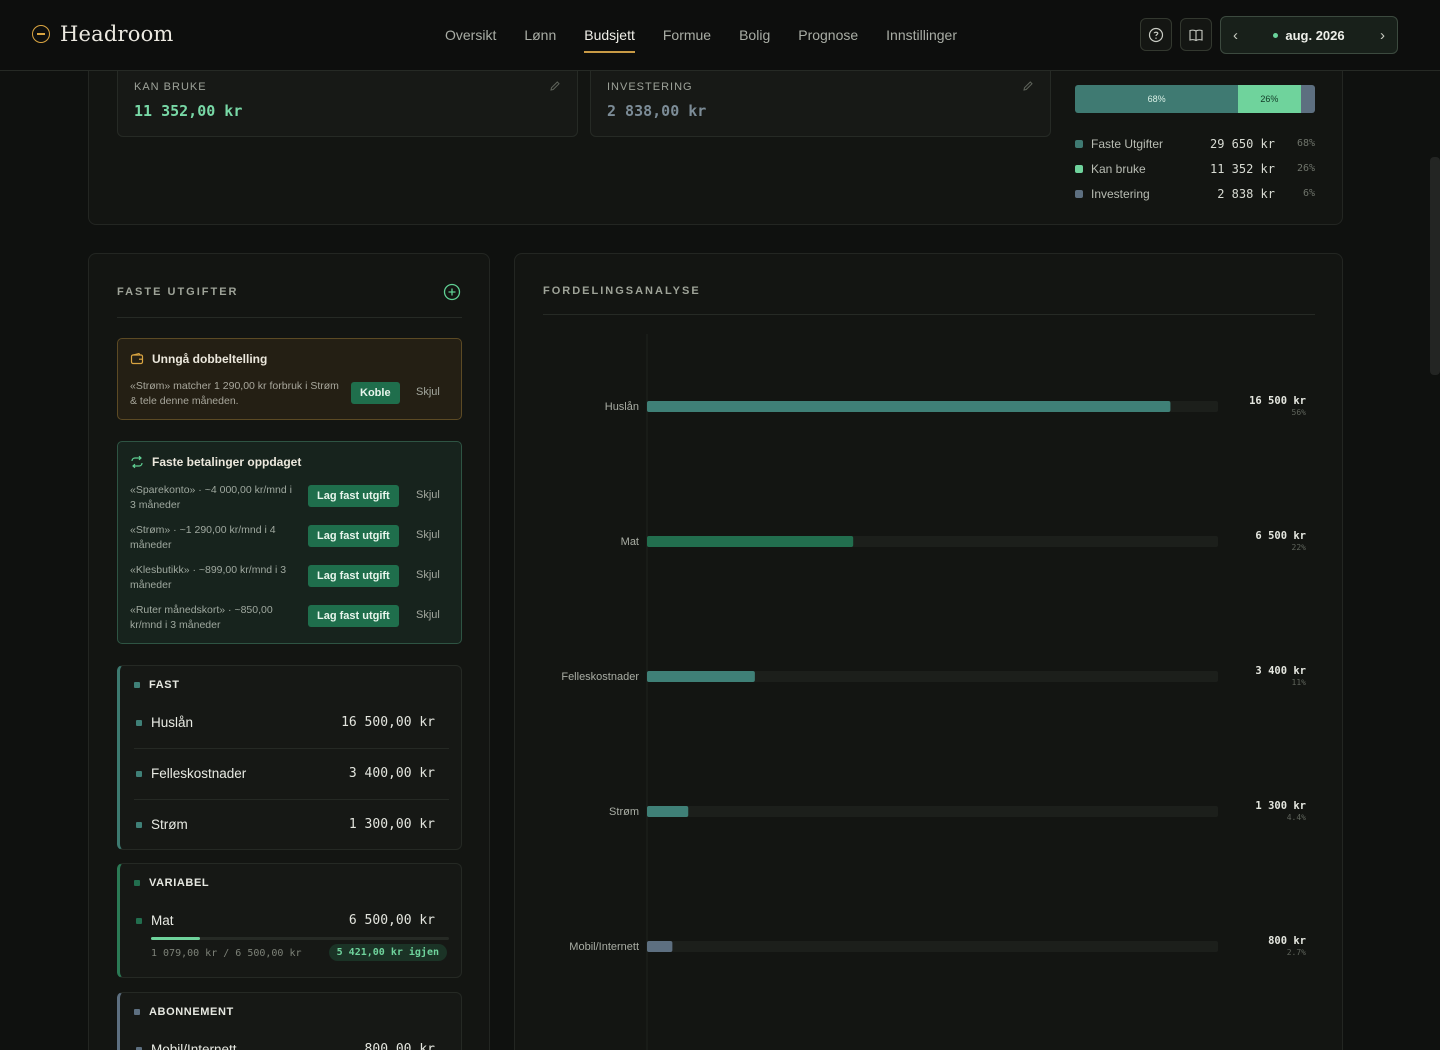 The height and width of the screenshot is (1050, 1440). Describe the element at coordinates (1235, 35) in the screenshot. I see `prev-month-icon: ‹` at that location.